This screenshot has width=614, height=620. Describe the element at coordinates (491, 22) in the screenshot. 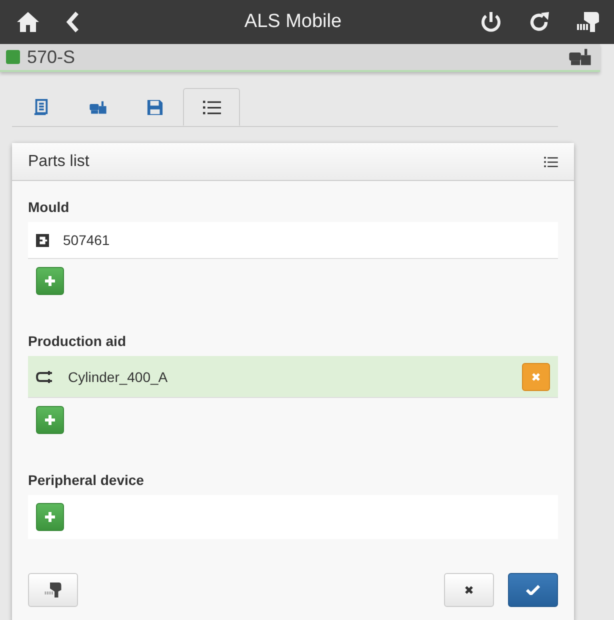

I see `power-icon` at that location.